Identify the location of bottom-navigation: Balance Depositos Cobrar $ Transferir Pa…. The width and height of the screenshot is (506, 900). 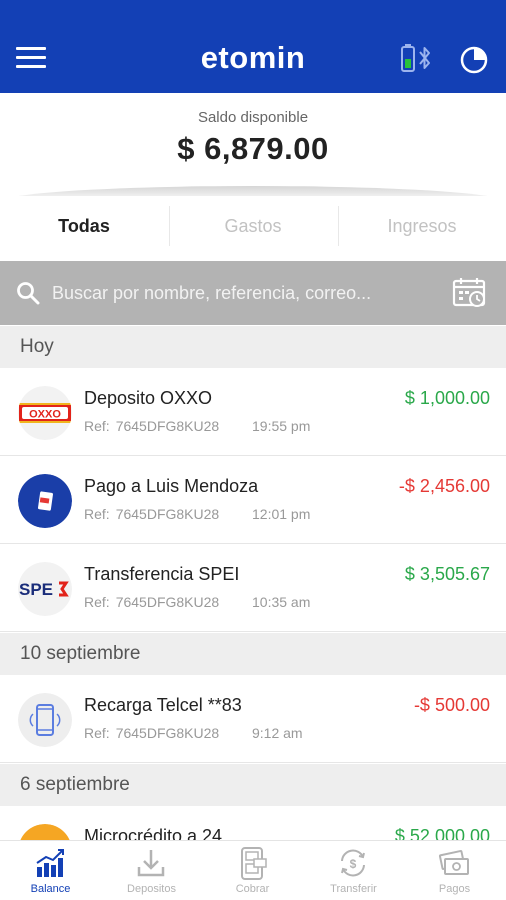
(253, 870).